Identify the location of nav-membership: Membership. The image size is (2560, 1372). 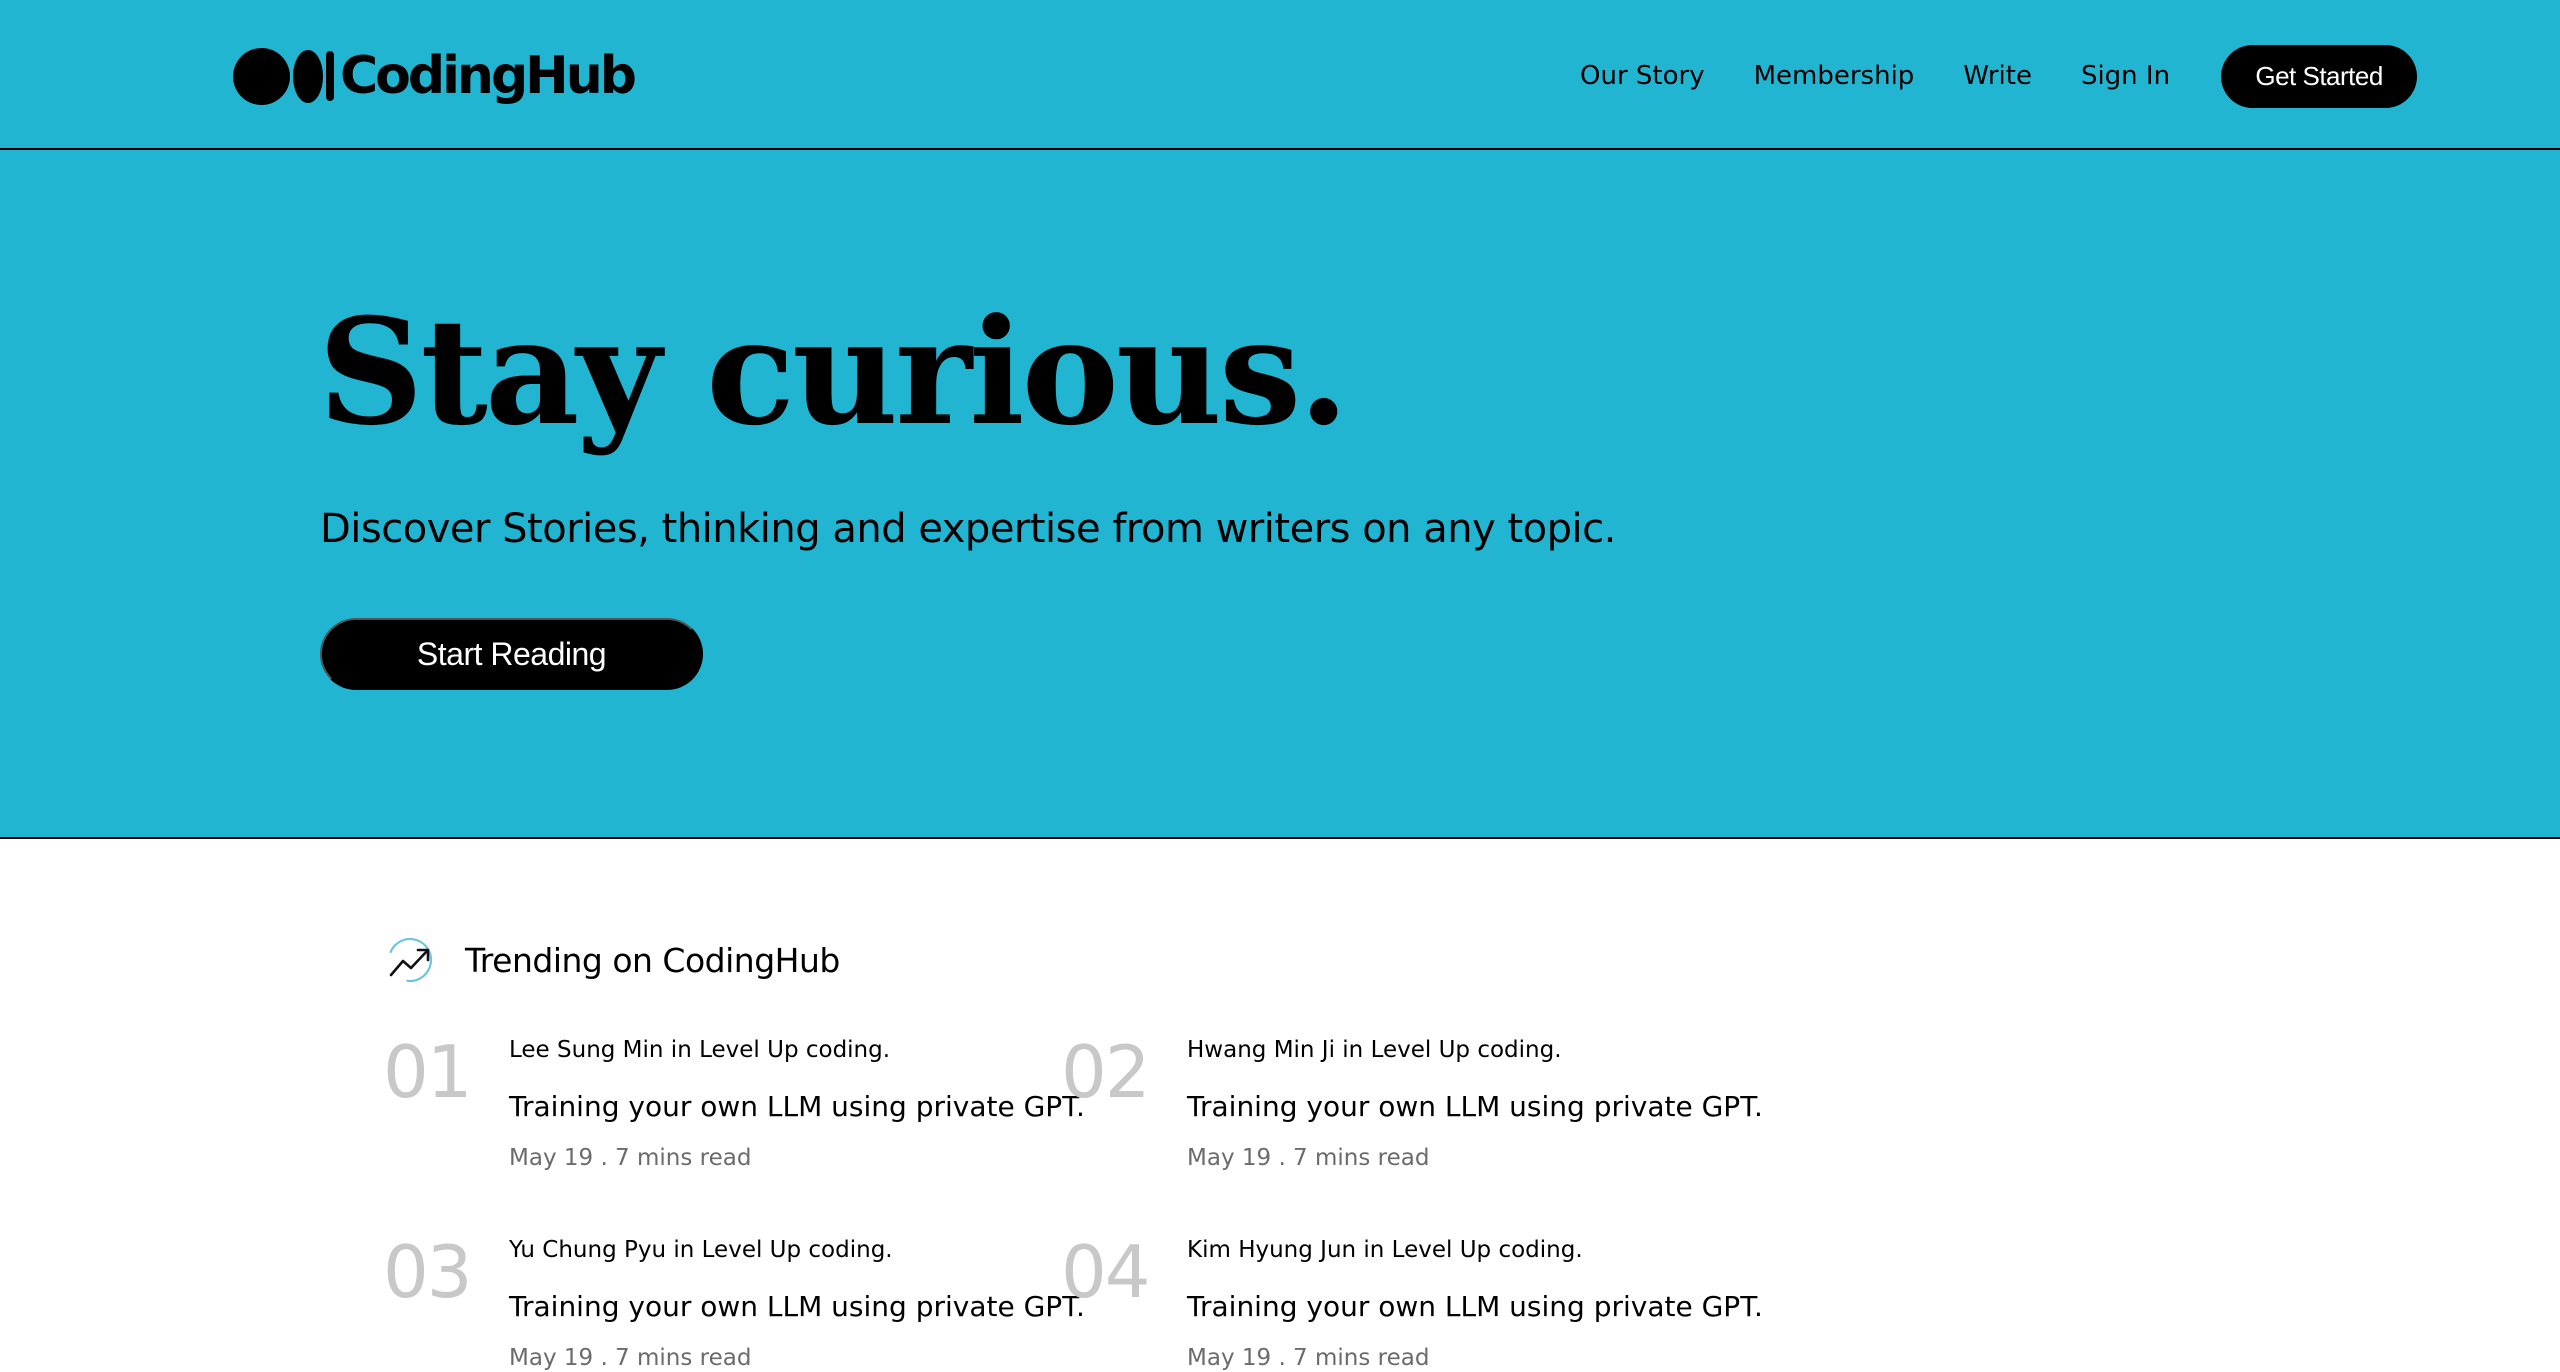
(1834, 76).